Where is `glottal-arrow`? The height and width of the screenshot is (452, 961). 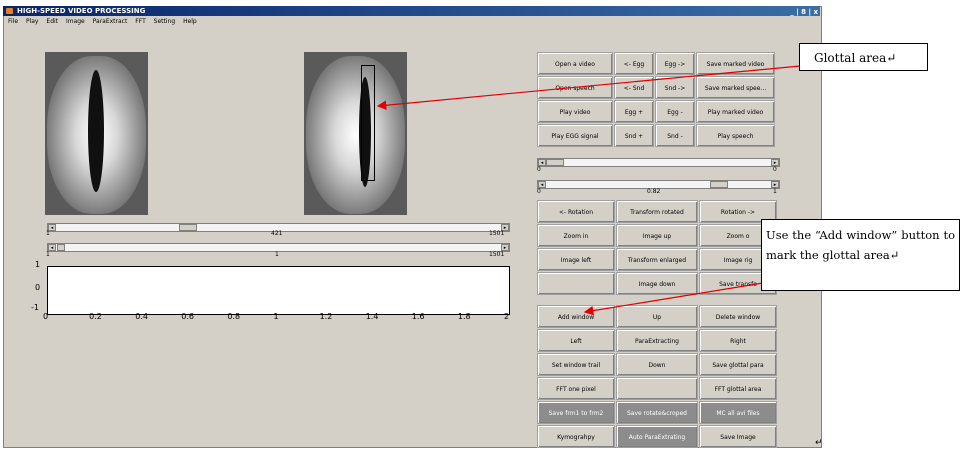
glottal-arrow is located at coordinates (588, 87).